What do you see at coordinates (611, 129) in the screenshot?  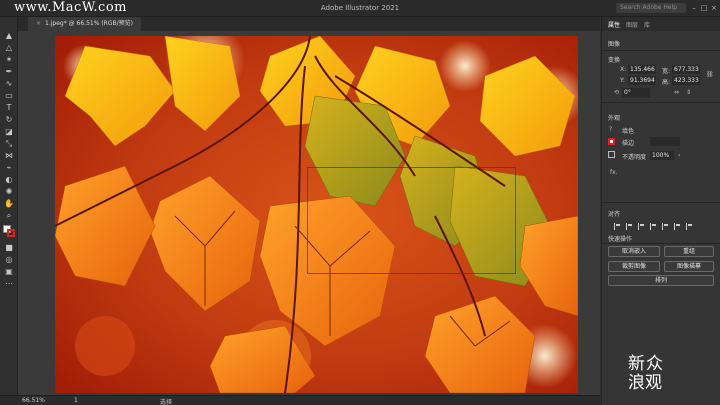 I see `fill-help-icon: ?` at bounding box center [611, 129].